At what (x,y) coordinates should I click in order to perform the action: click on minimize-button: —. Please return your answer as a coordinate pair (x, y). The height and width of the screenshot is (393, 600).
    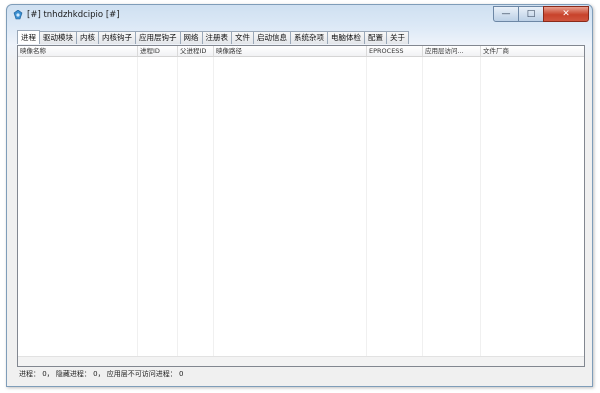
    Looking at the image, I should click on (506, 14).